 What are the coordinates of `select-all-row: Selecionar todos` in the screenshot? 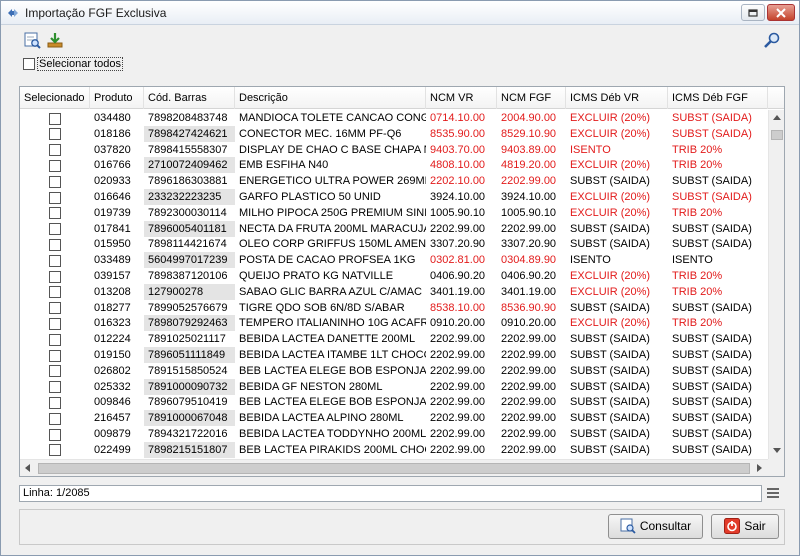 It's located at (73, 64).